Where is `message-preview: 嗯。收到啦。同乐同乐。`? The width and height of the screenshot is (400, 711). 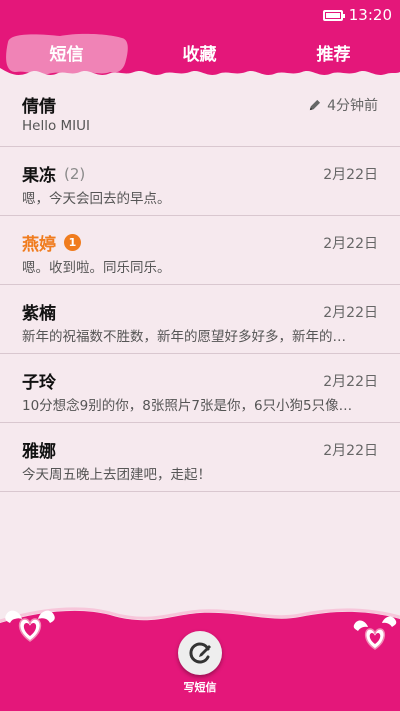 message-preview: 嗯。收到啦。同乐同乐。 is located at coordinates (96, 268).